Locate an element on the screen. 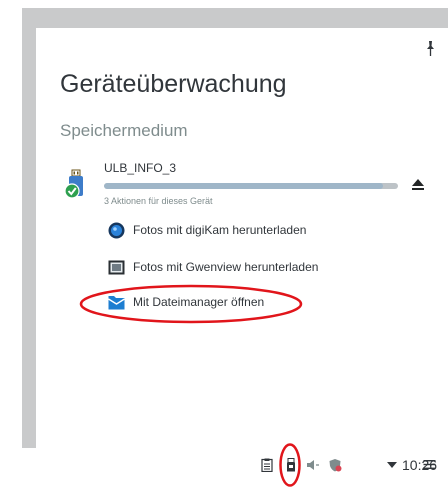 The image size is (448, 490). eject-icon is located at coordinates (418, 185).